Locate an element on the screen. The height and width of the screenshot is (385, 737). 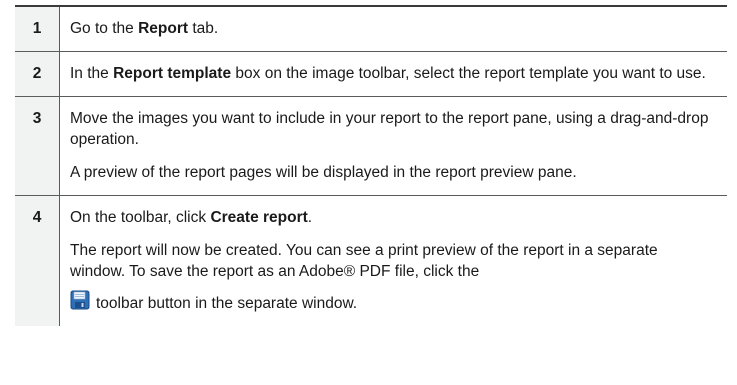
ui-term-report-template: Report template is located at coordinates (172, 73).